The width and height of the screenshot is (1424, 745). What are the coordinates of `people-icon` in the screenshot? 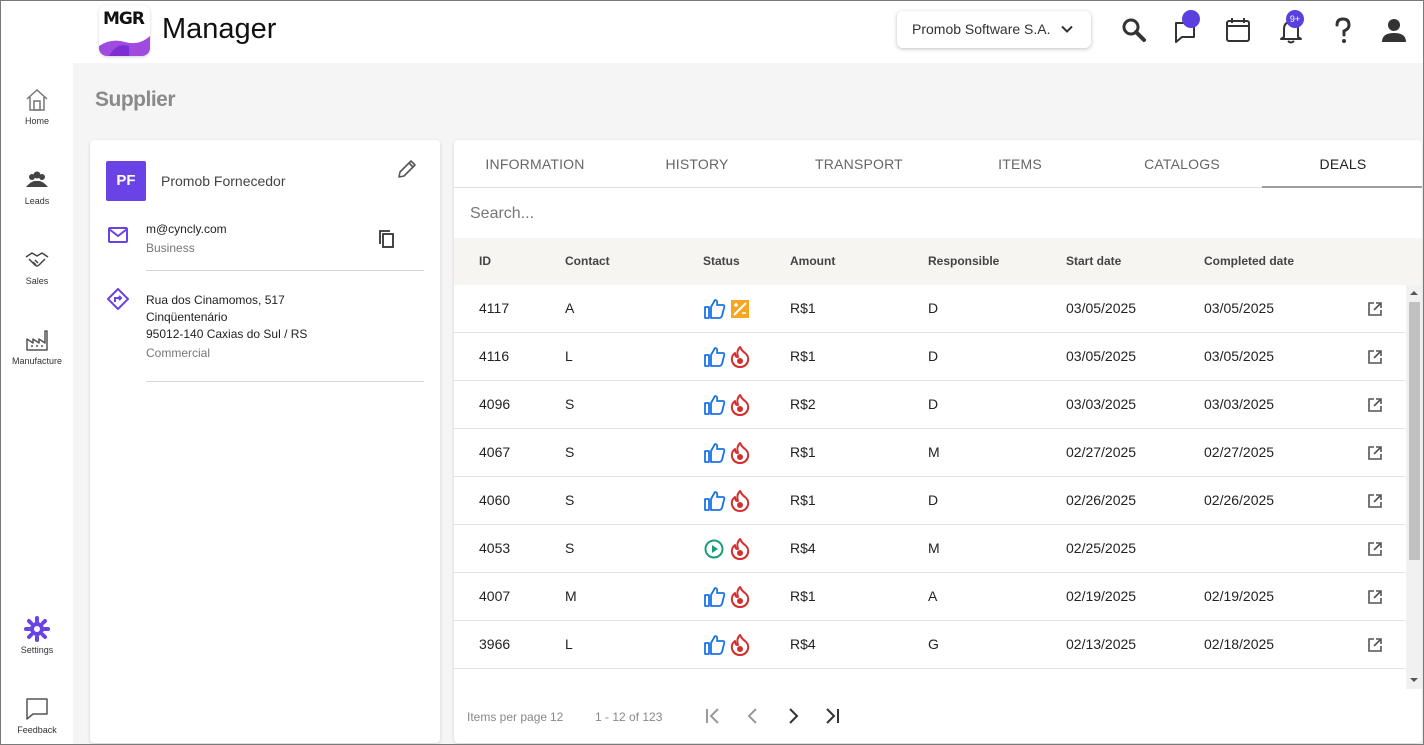 It's located at (37, 179).